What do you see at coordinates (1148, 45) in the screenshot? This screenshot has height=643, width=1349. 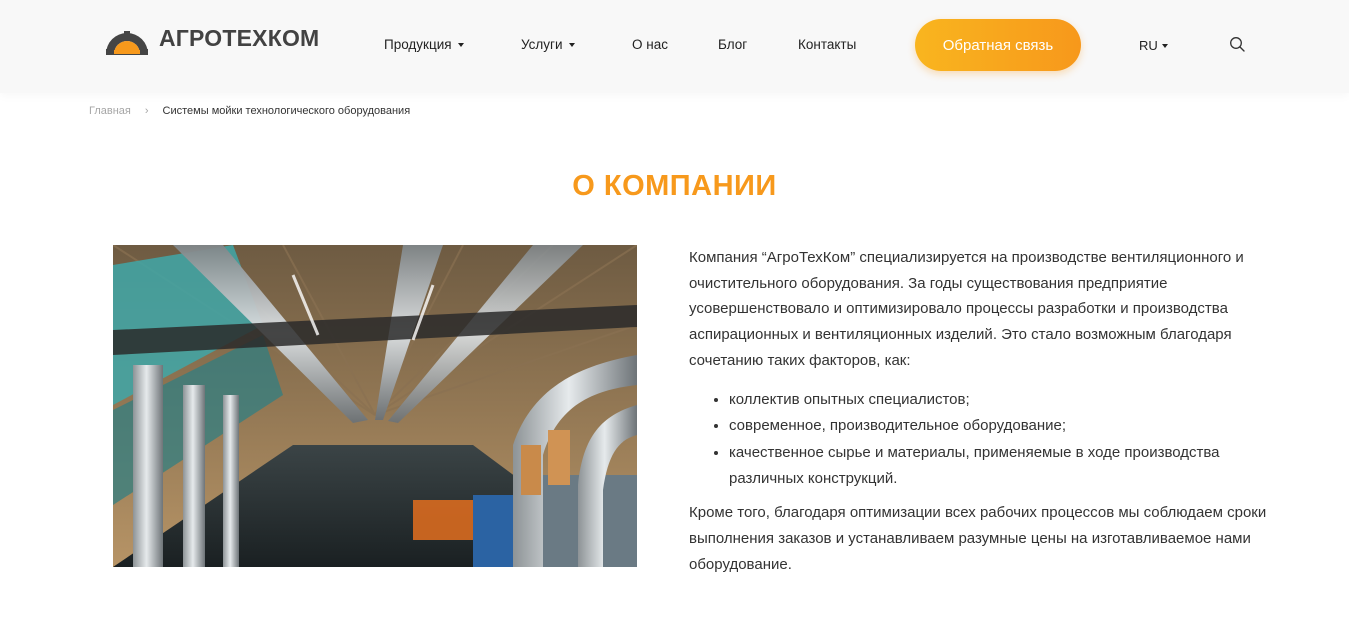 I see `language-label: RU` at bounding box center [1148, 45].